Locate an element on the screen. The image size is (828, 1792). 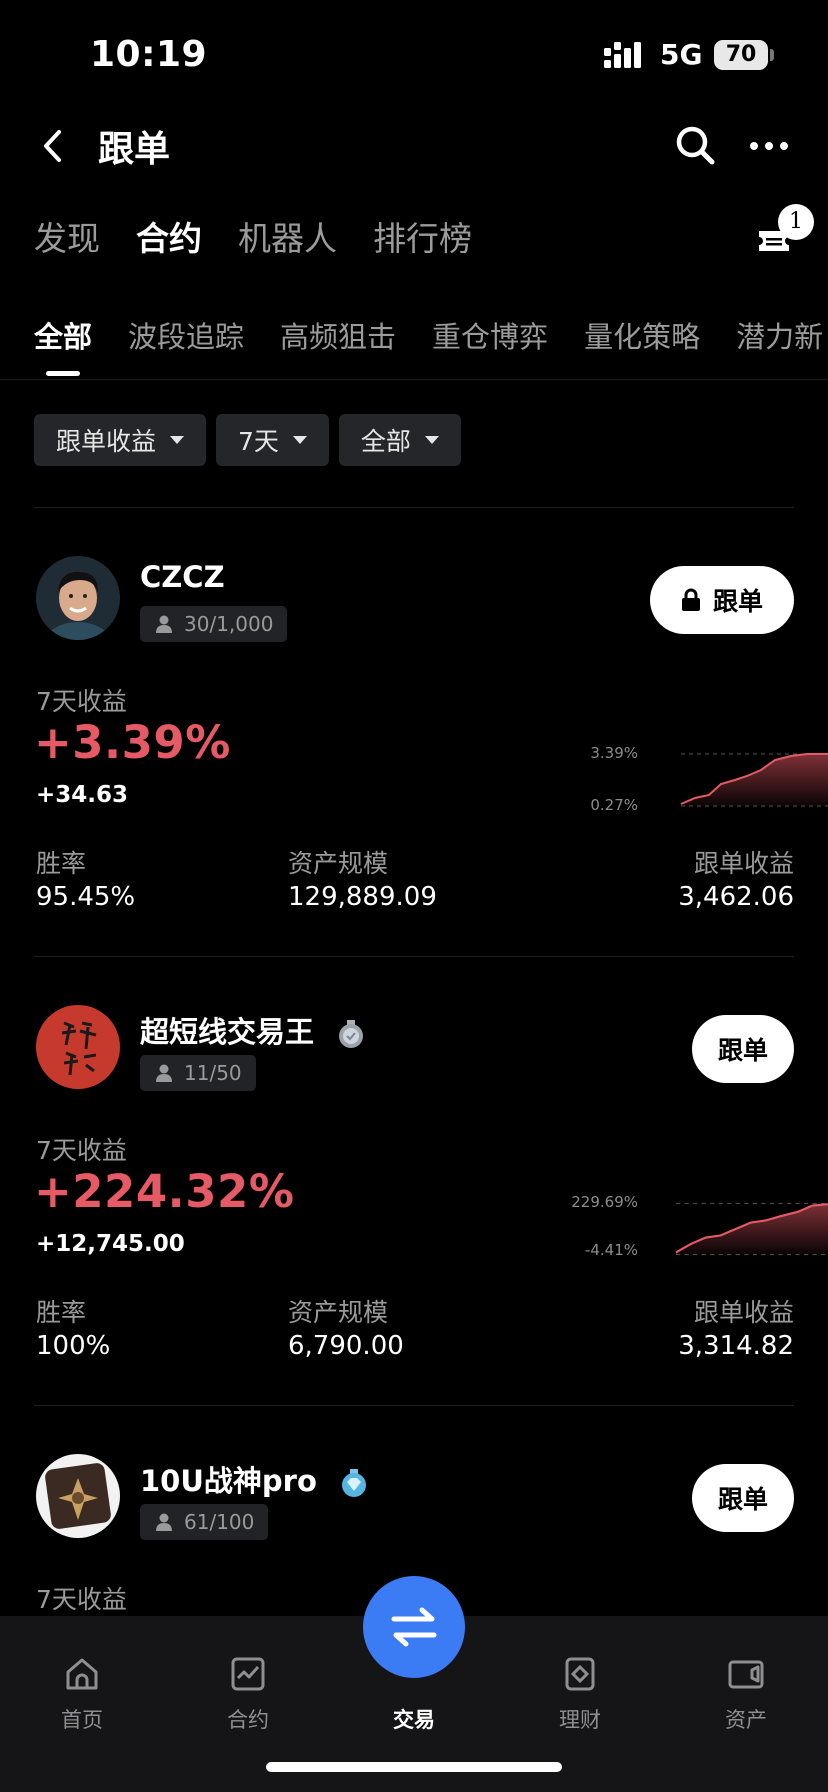
wallet-icon is located at coordinates (746, 1674).